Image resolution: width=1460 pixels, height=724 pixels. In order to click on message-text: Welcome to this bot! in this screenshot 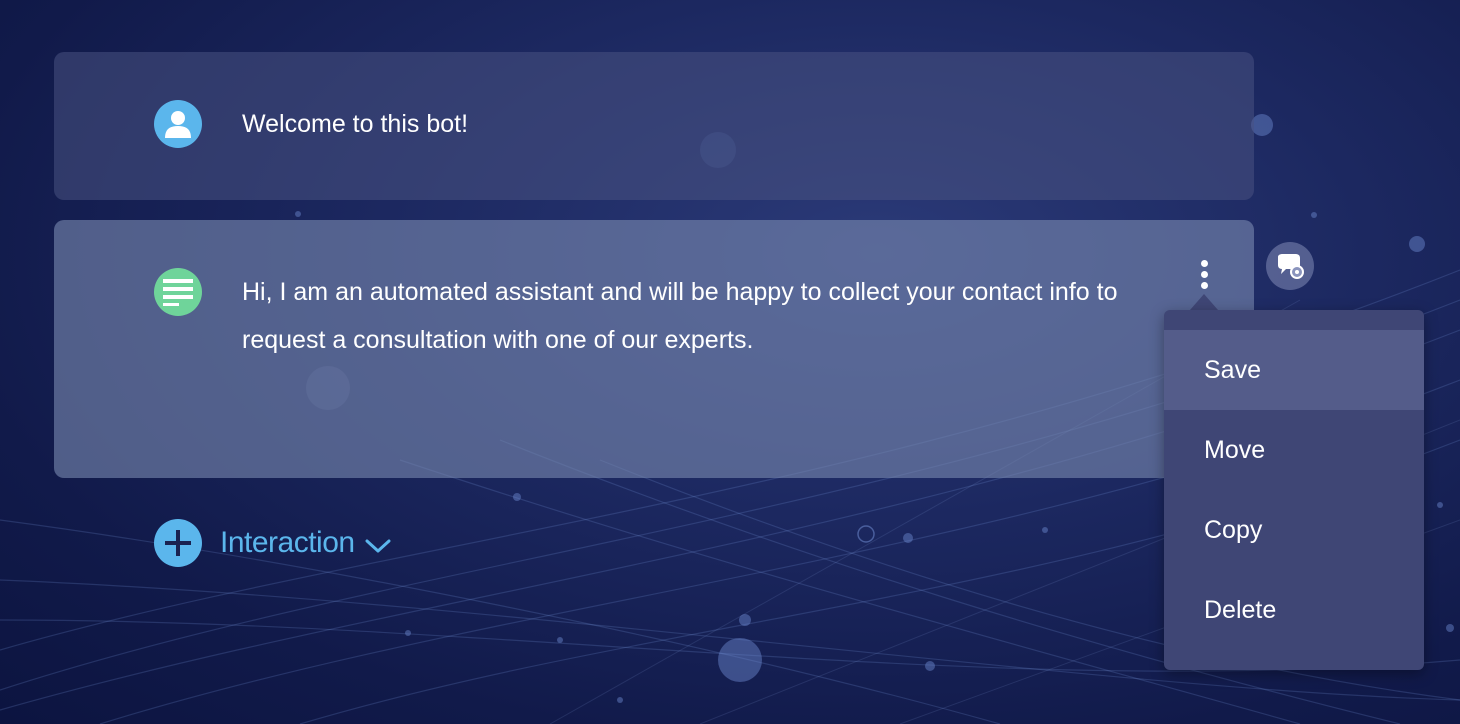, I will do `click(355, 124)`.